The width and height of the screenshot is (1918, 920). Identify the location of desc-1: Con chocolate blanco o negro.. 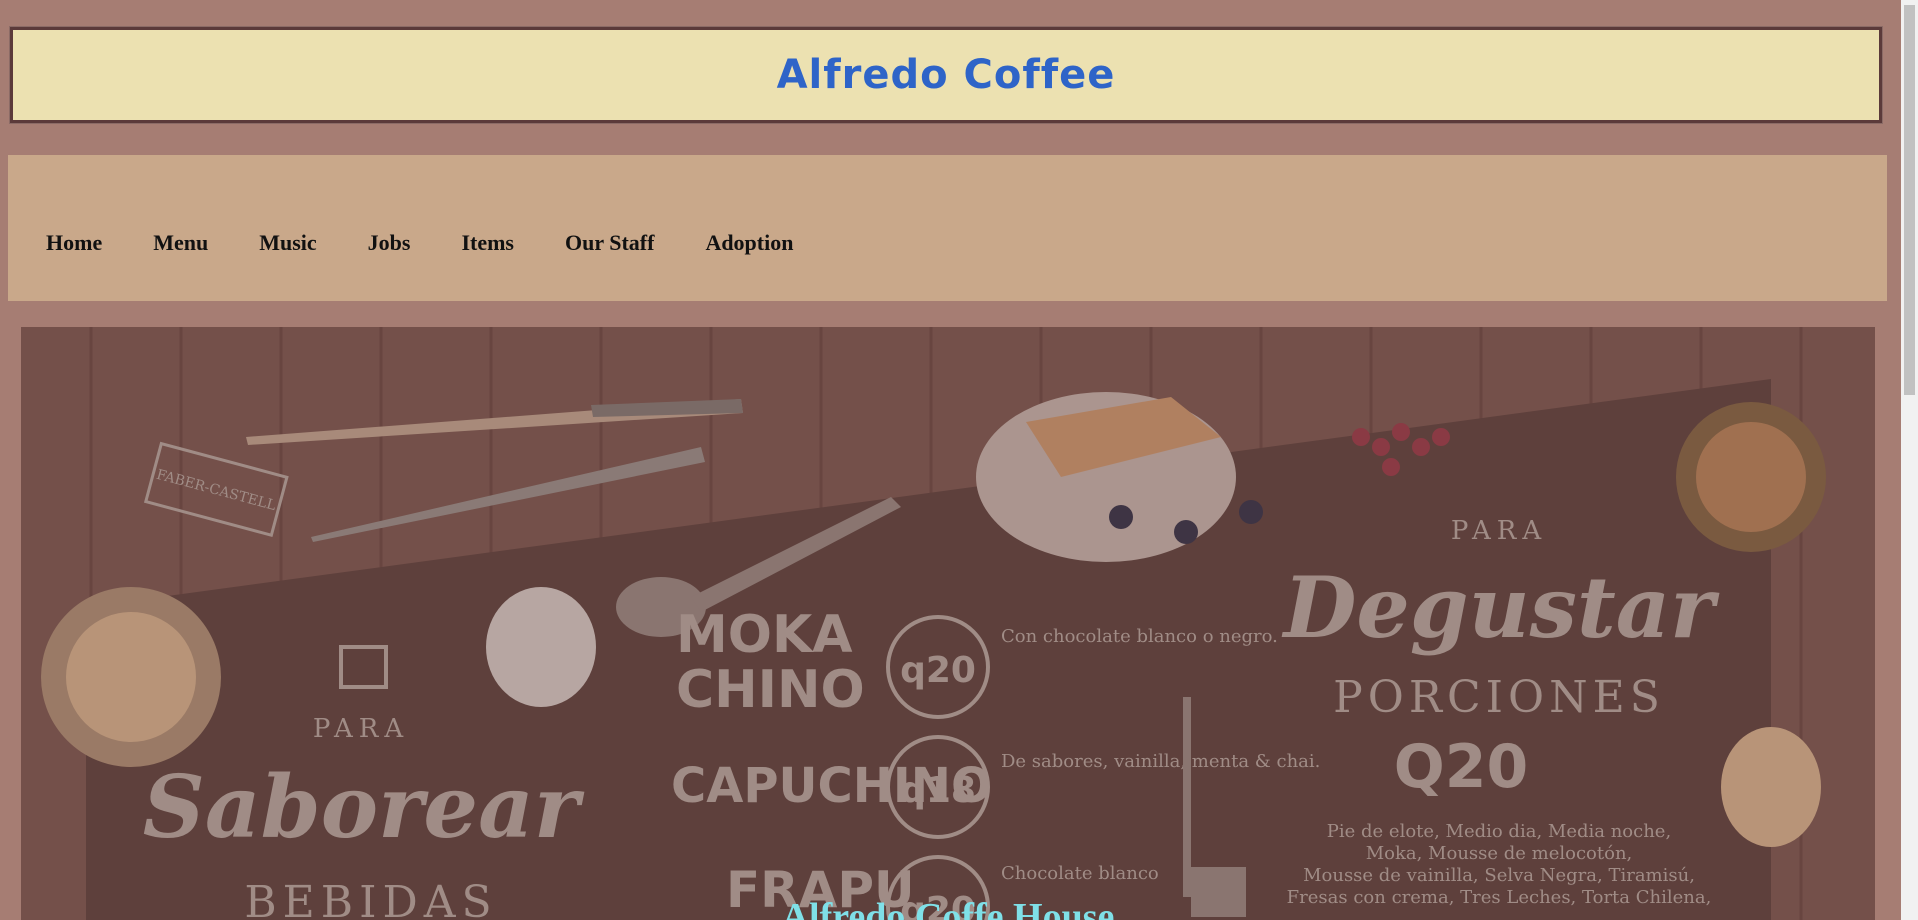
(1139, 636).